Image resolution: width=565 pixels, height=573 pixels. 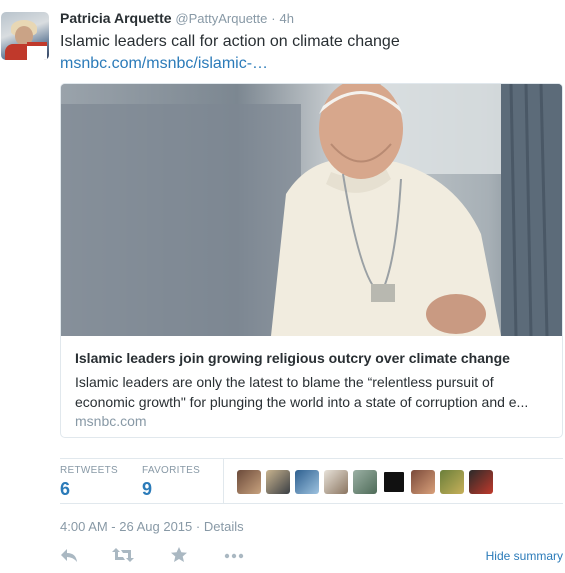 I want to click on card-domain: msnbc.com, so click(x=111, y=421).